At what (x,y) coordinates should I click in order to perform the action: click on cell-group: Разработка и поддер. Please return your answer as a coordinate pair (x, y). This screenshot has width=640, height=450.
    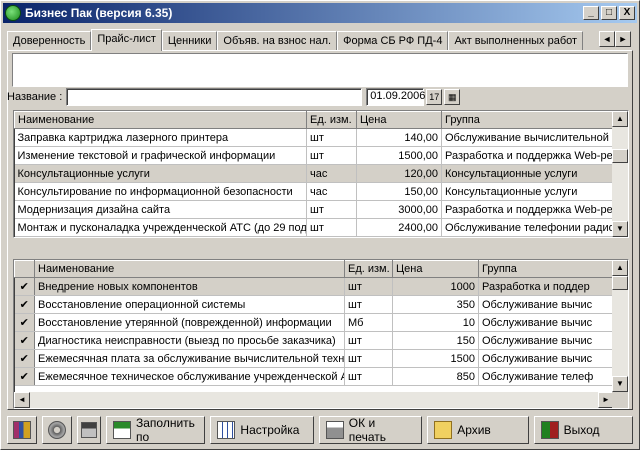
    Looking at the image, I should click on (546, 286).